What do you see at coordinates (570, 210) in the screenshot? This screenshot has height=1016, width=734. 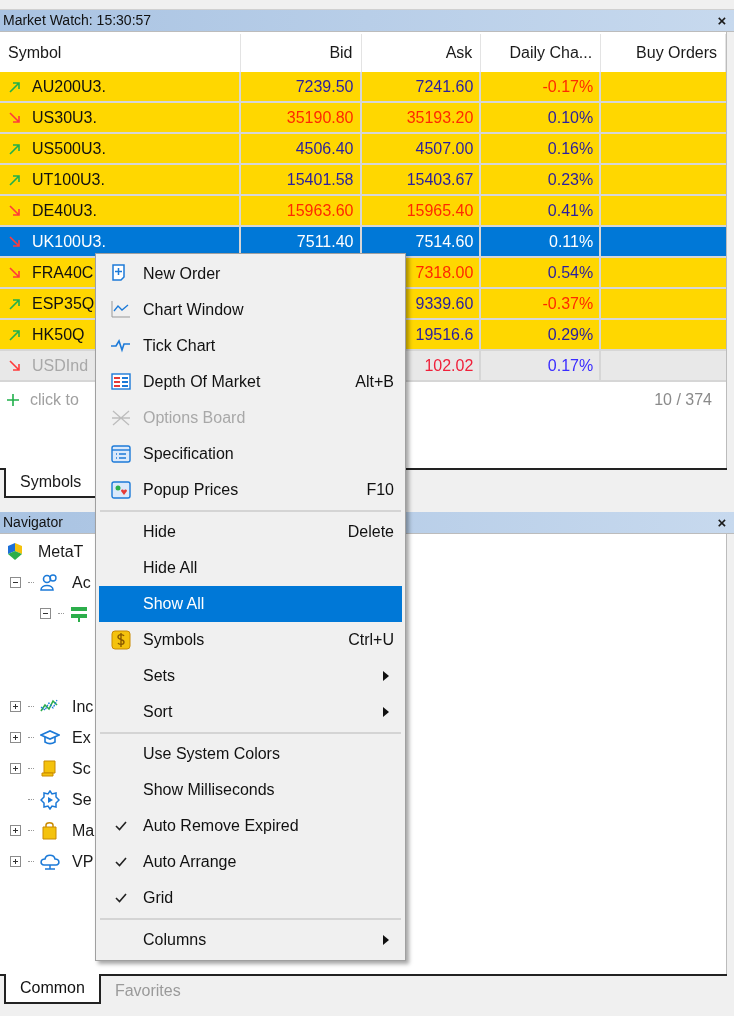 I see `change-value: 0.41%` at bounding box center [570, 210].